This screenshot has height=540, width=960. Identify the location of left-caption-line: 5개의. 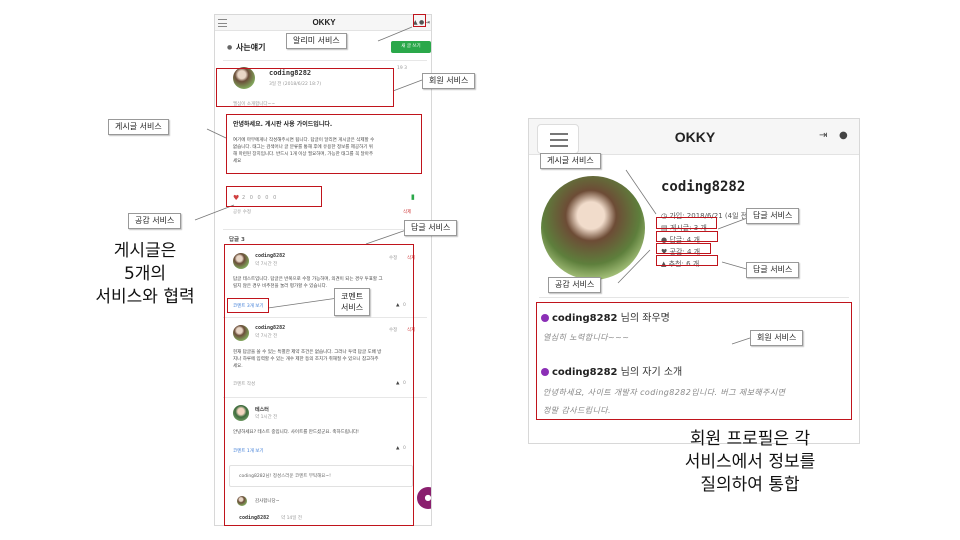
(145, 274).